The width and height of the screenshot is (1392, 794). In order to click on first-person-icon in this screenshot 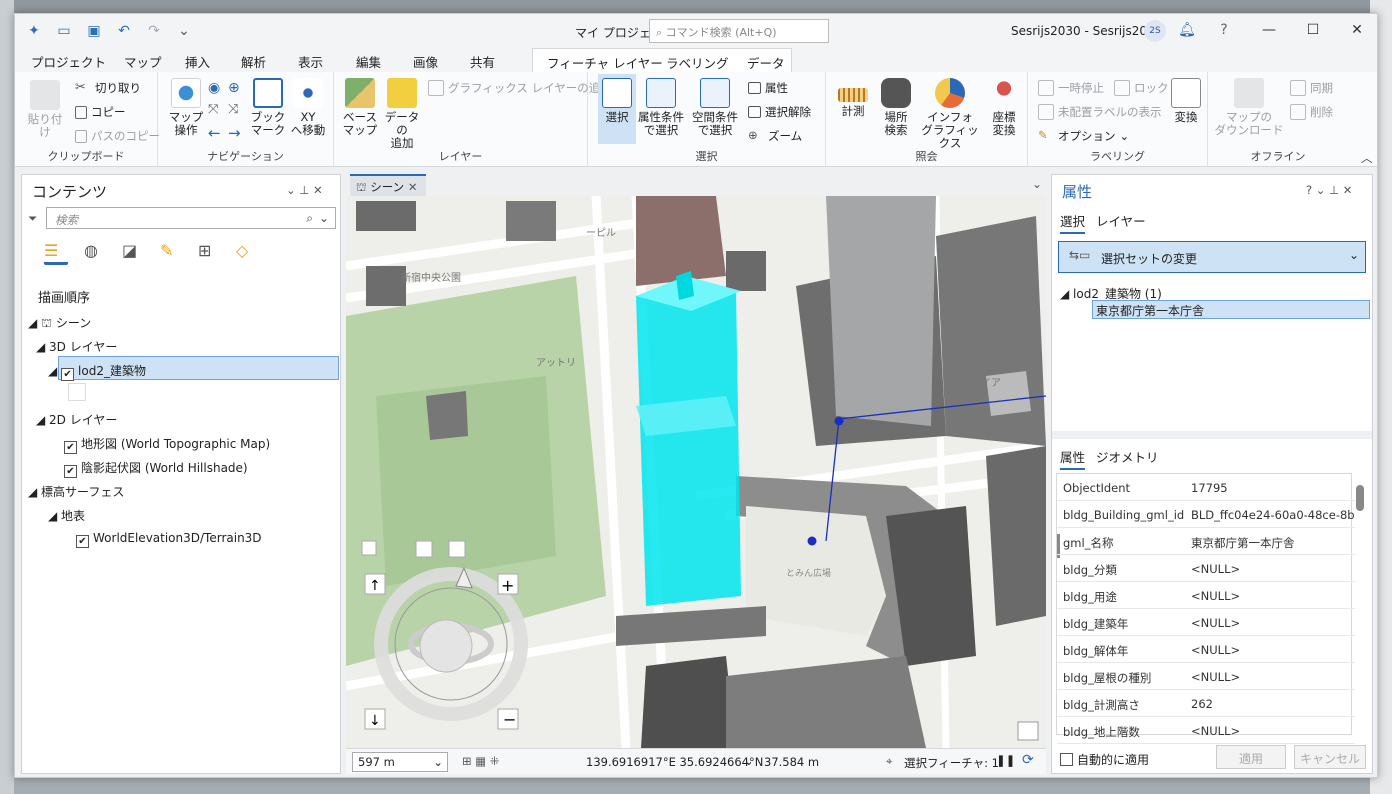, I will do `click(457, 549)`.